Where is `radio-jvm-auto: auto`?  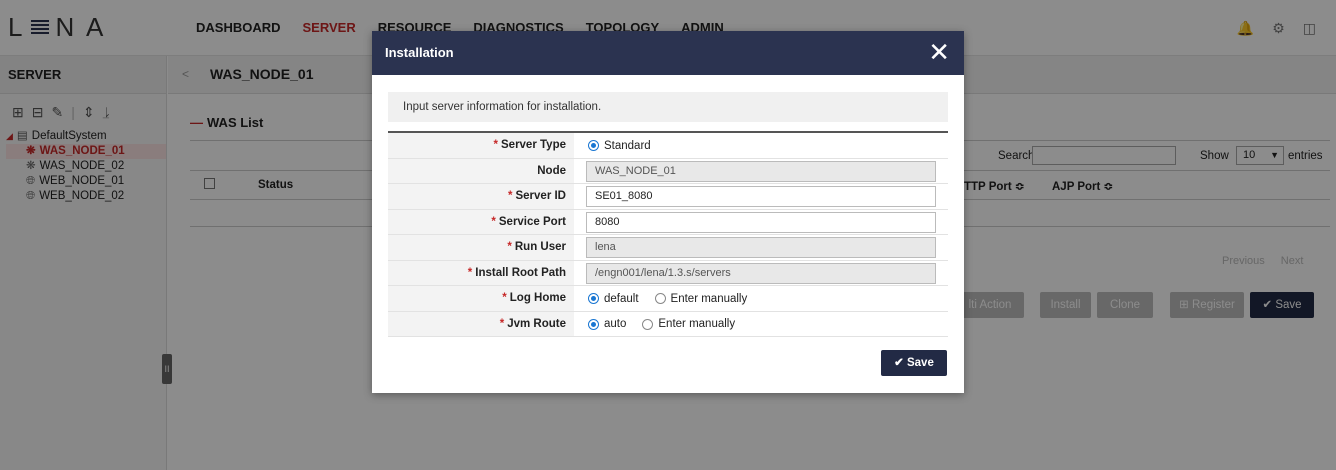 radio-jvm-auto: auto is located at coordinates (607, 324).